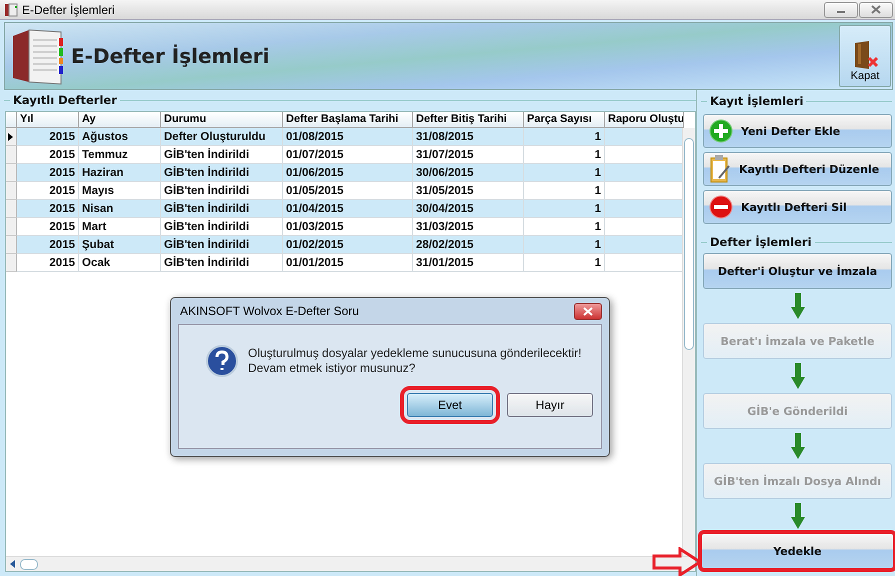 Image resolution: width=895 pixels, height=576 pixels. What do you see at coordinates (120, 120) in the screenshot?
I see `column-header: Ay` at bounding box center [120, 120].